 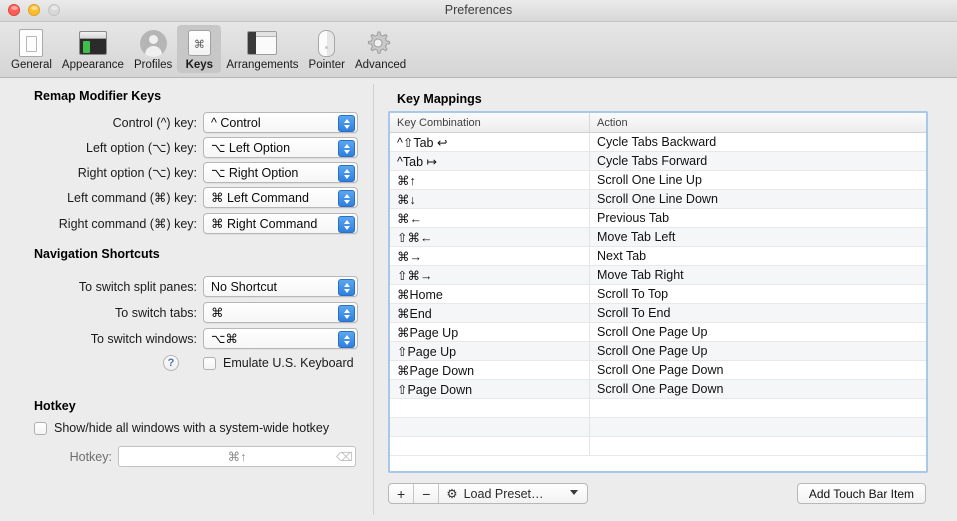 What do you see at coordinates (199, 197) in the screenshot?
I see `remap-row-left-command: Left command (⌘) key: ⌘ Left Command` at bounding box center [199, 197].